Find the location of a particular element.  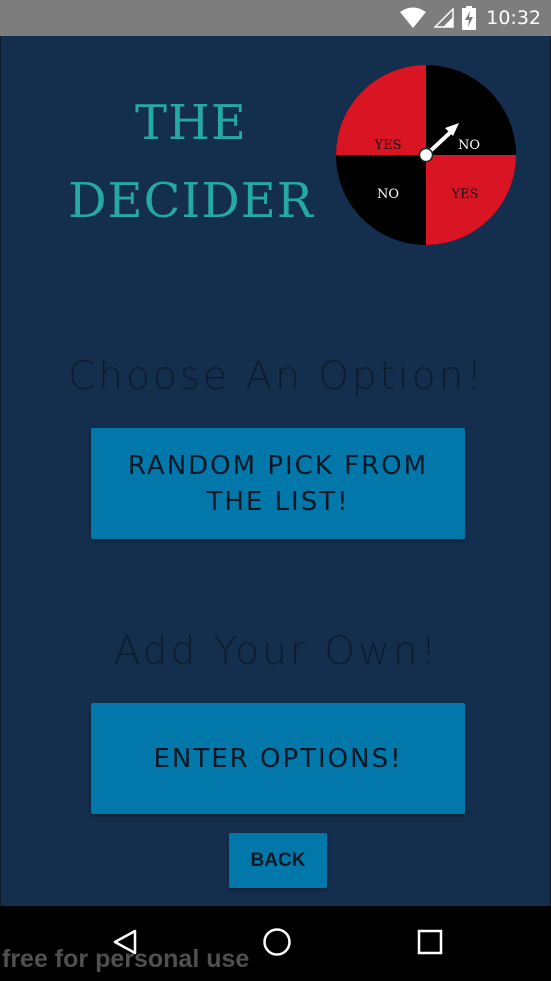

choose-option-heading: Choose An Option! is located at coordinates (276, 376).